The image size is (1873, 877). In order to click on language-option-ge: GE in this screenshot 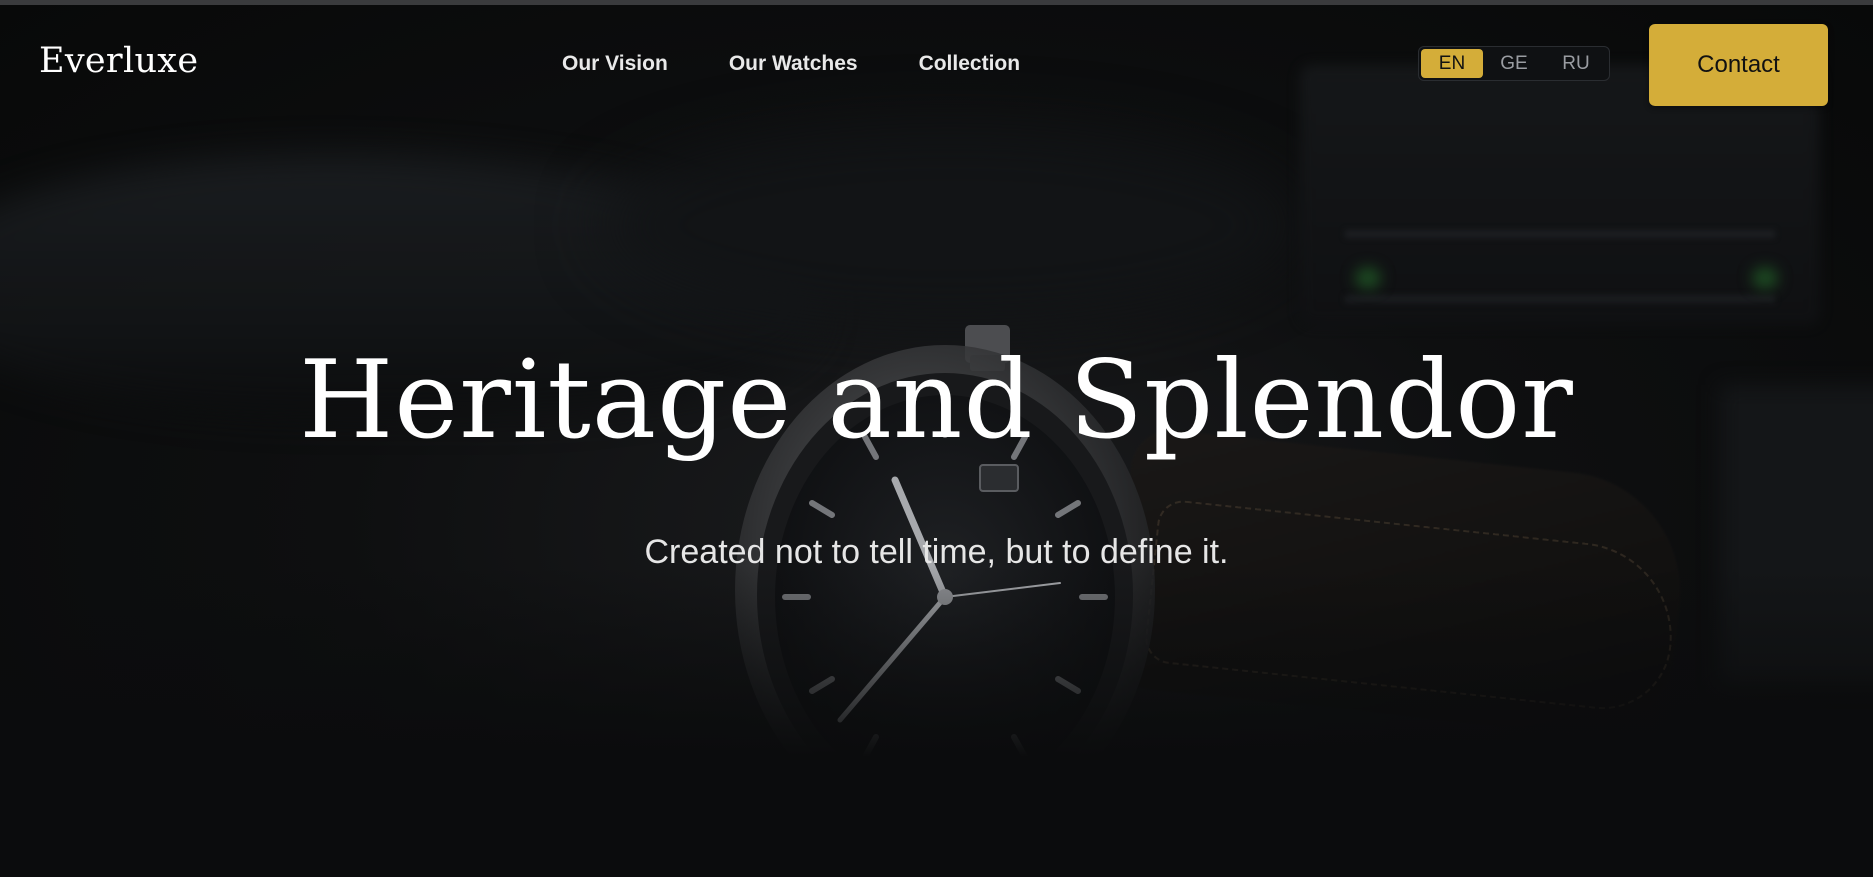, I will do `click(1514, 63)`.